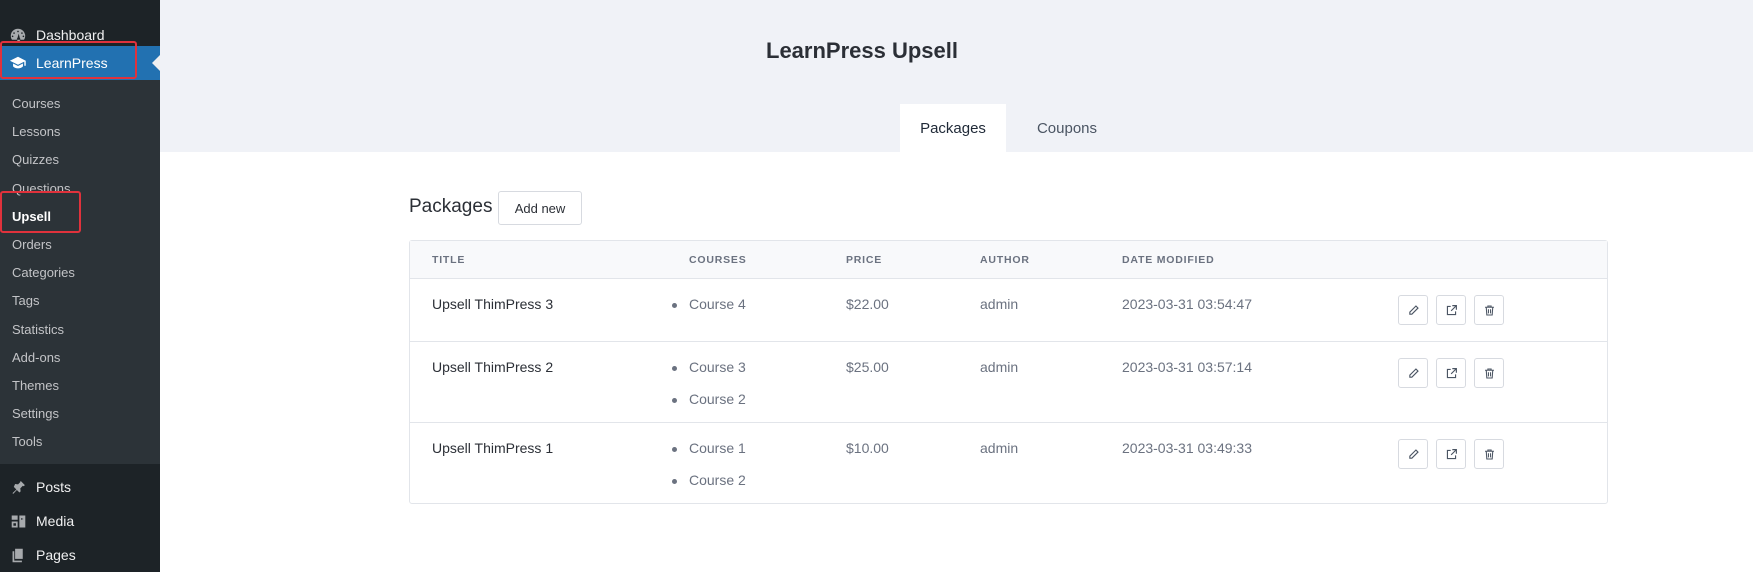 Image resolution: width=1753 pixels, height=572 pixels. I want to click on dashboard-icon, so click(18, 35).